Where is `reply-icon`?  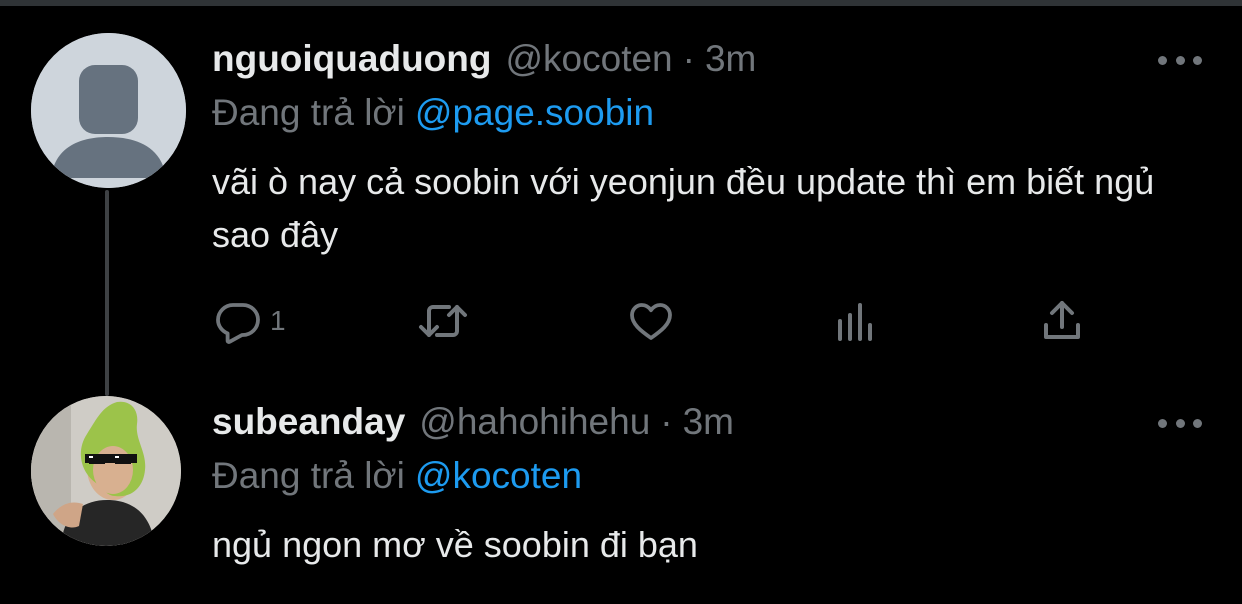 reply-icon is located at coordinates (238, 323).